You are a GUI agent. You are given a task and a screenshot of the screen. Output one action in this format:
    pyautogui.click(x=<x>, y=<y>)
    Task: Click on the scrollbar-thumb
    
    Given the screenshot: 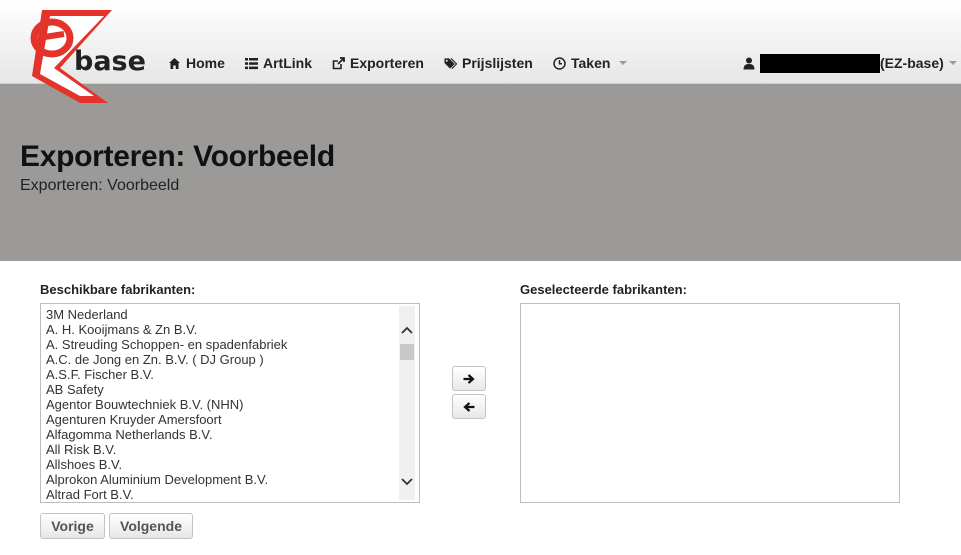 What is the action you would take?
    pyautogui.click(x=407, y=352)
    